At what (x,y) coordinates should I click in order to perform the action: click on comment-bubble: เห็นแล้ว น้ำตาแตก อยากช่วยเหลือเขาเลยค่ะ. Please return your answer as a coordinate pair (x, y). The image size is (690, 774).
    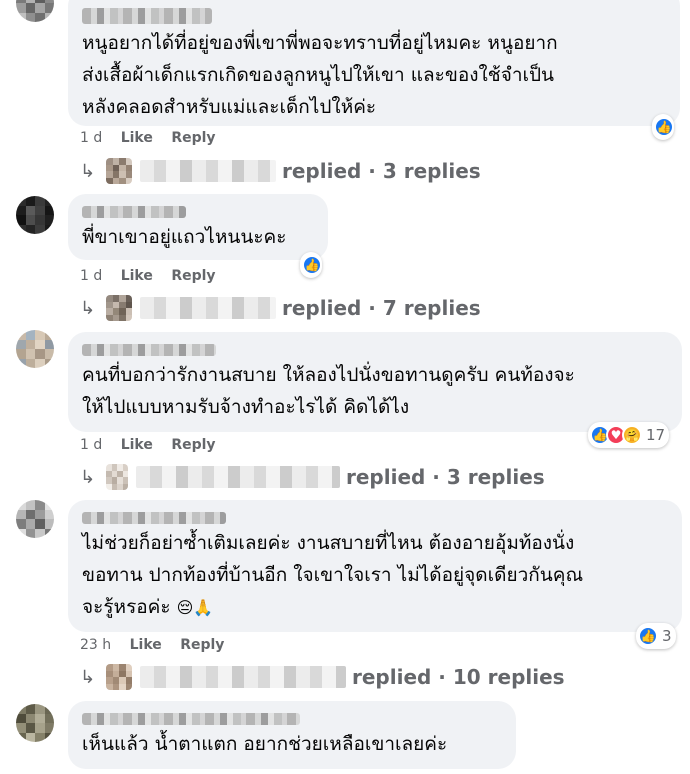
    Looking at the image, I should click on (292, 735).